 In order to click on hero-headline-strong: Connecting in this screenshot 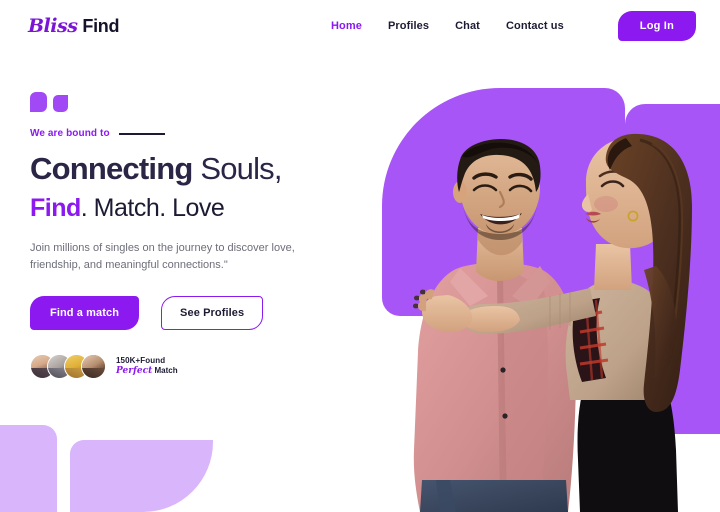, I will do `click(111, 168)`.